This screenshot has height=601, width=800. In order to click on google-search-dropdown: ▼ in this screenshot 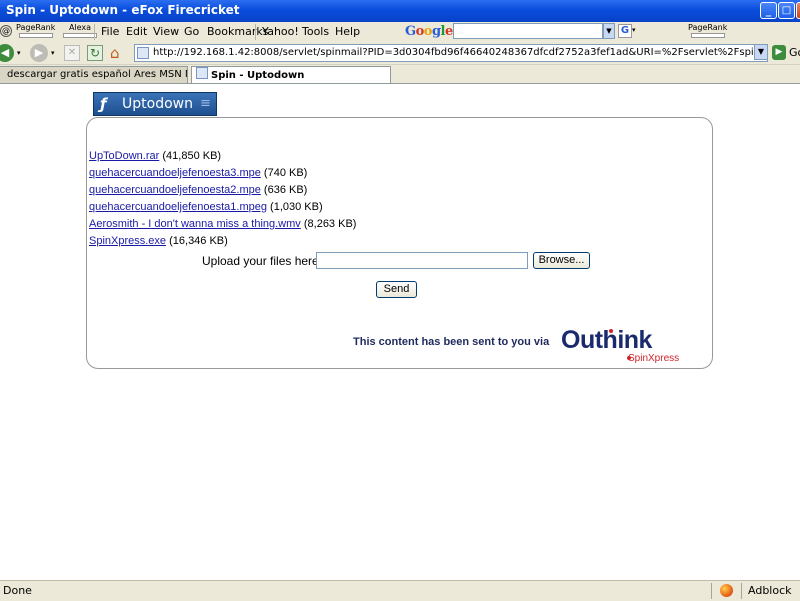, I will do `click(609, 31)`.